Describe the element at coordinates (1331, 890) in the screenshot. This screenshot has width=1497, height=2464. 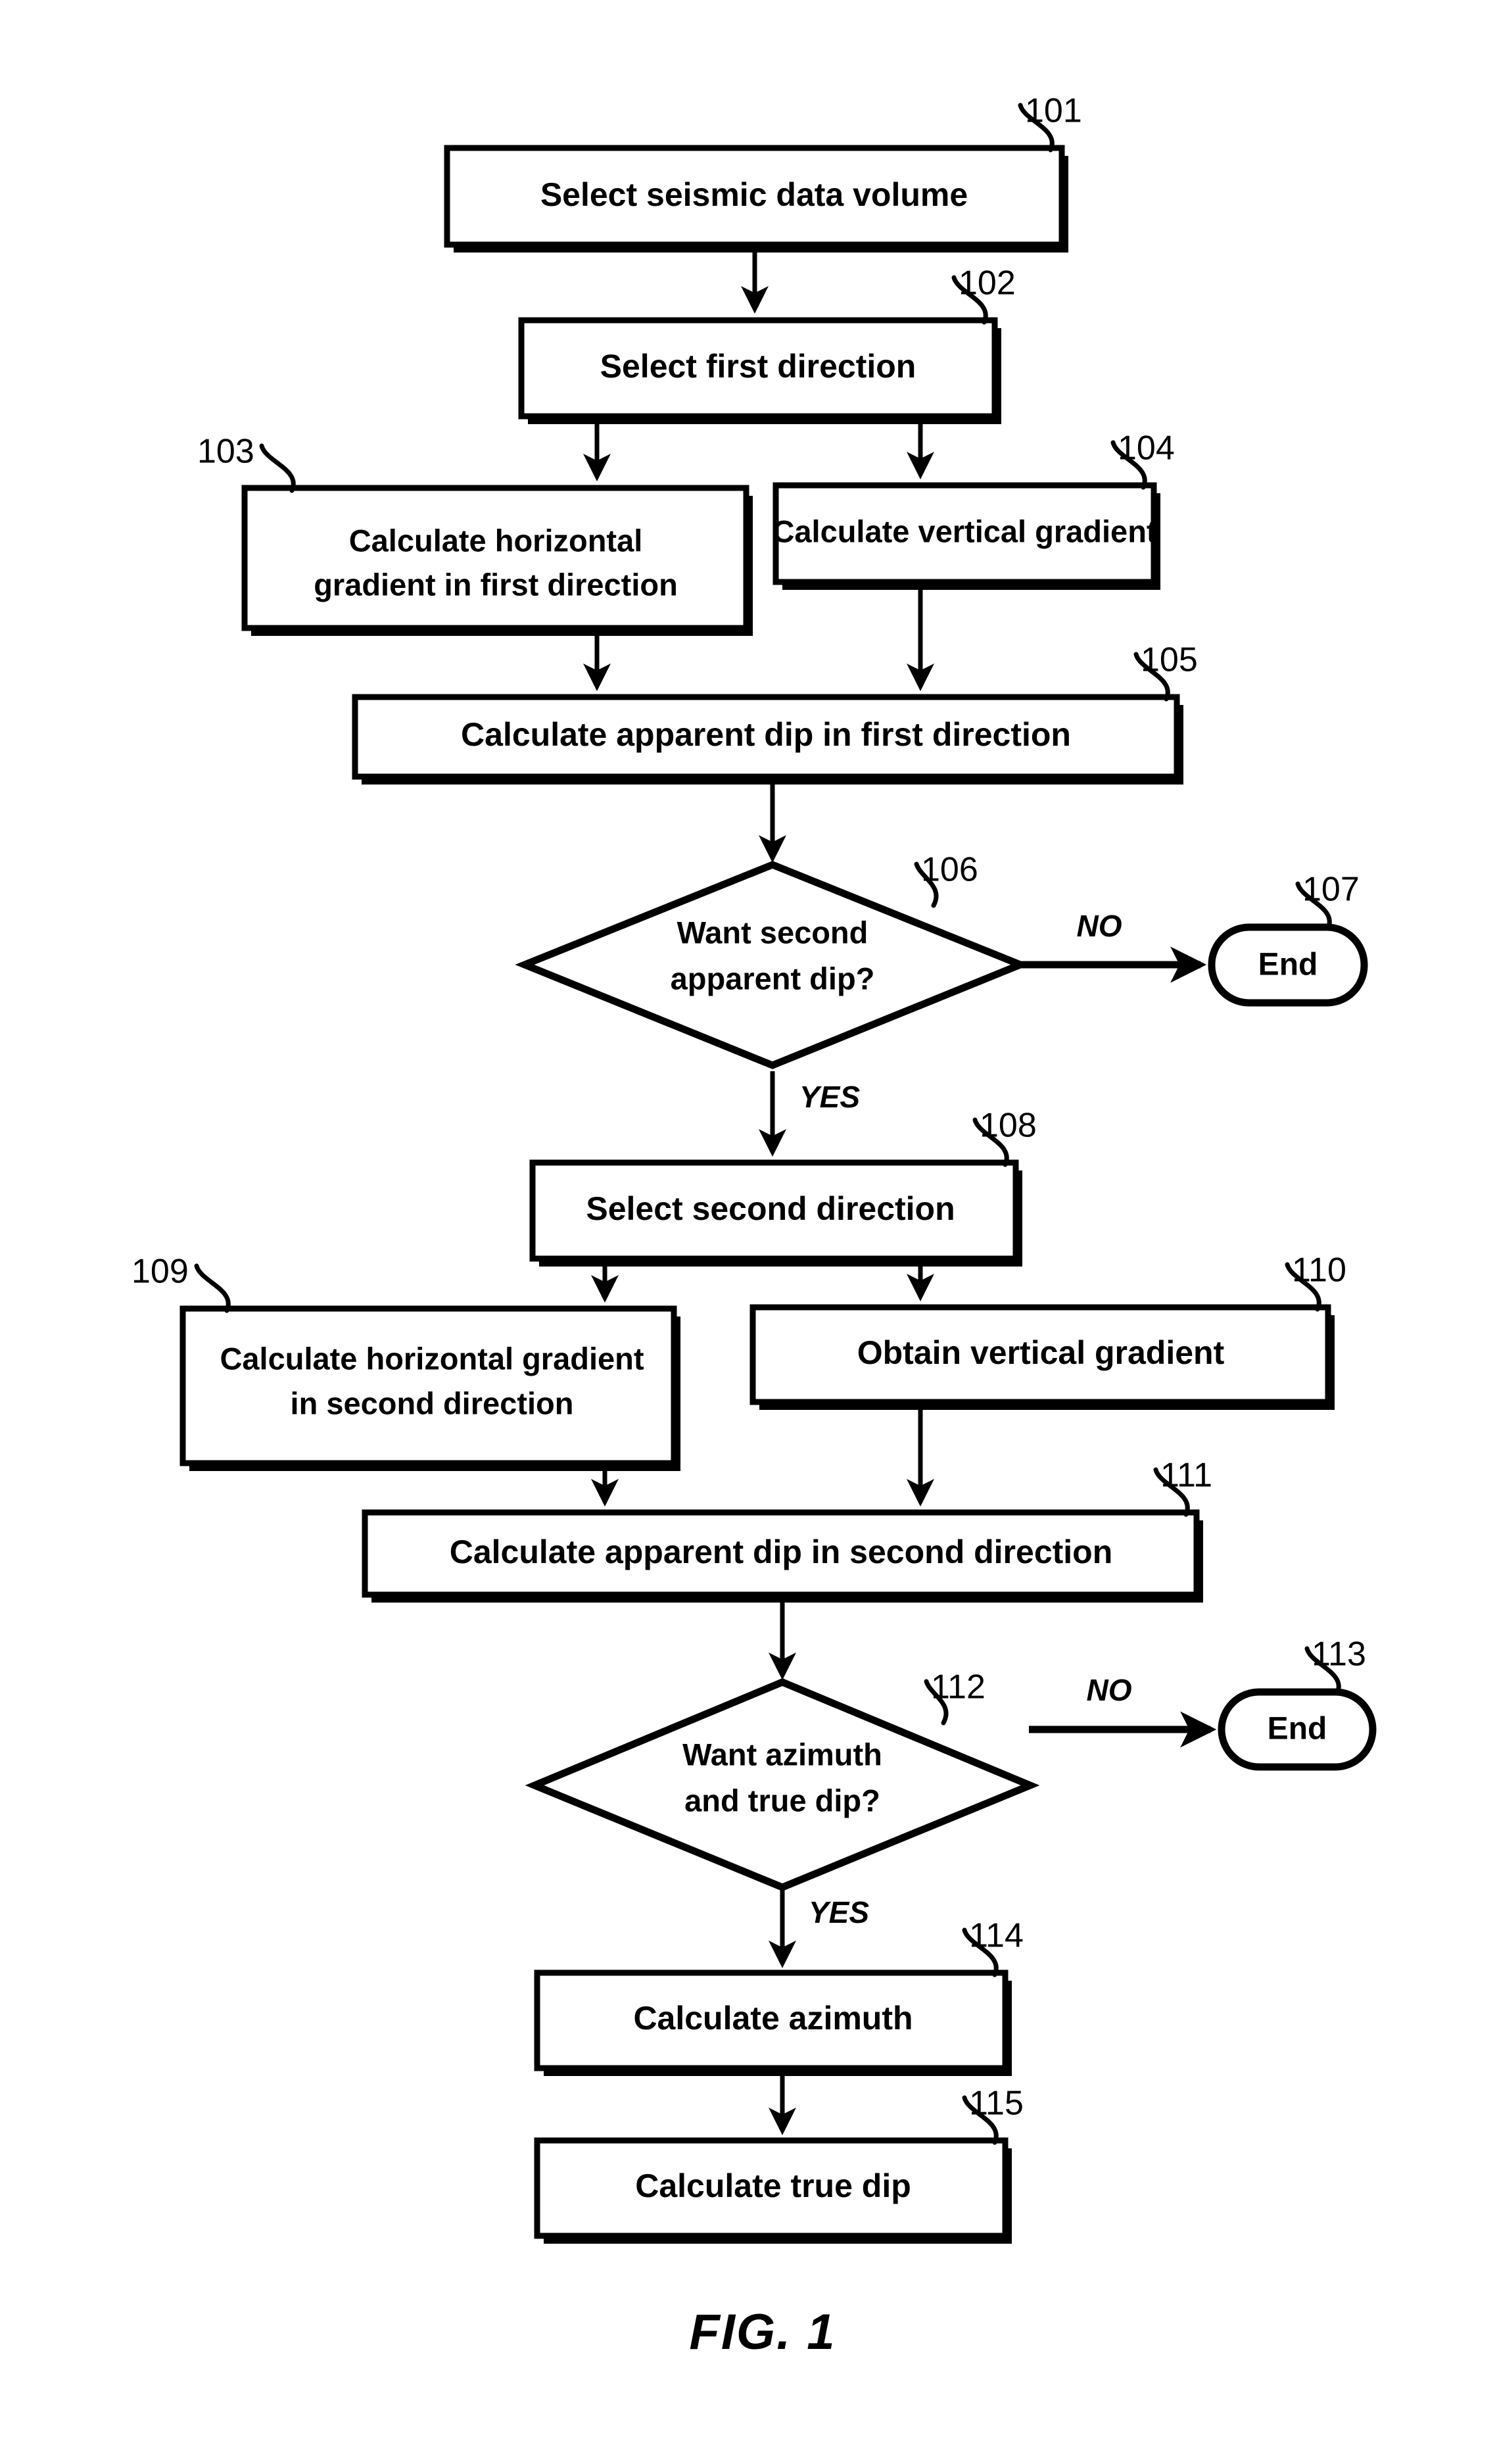
I see `ref-number-107: 107` at that location.